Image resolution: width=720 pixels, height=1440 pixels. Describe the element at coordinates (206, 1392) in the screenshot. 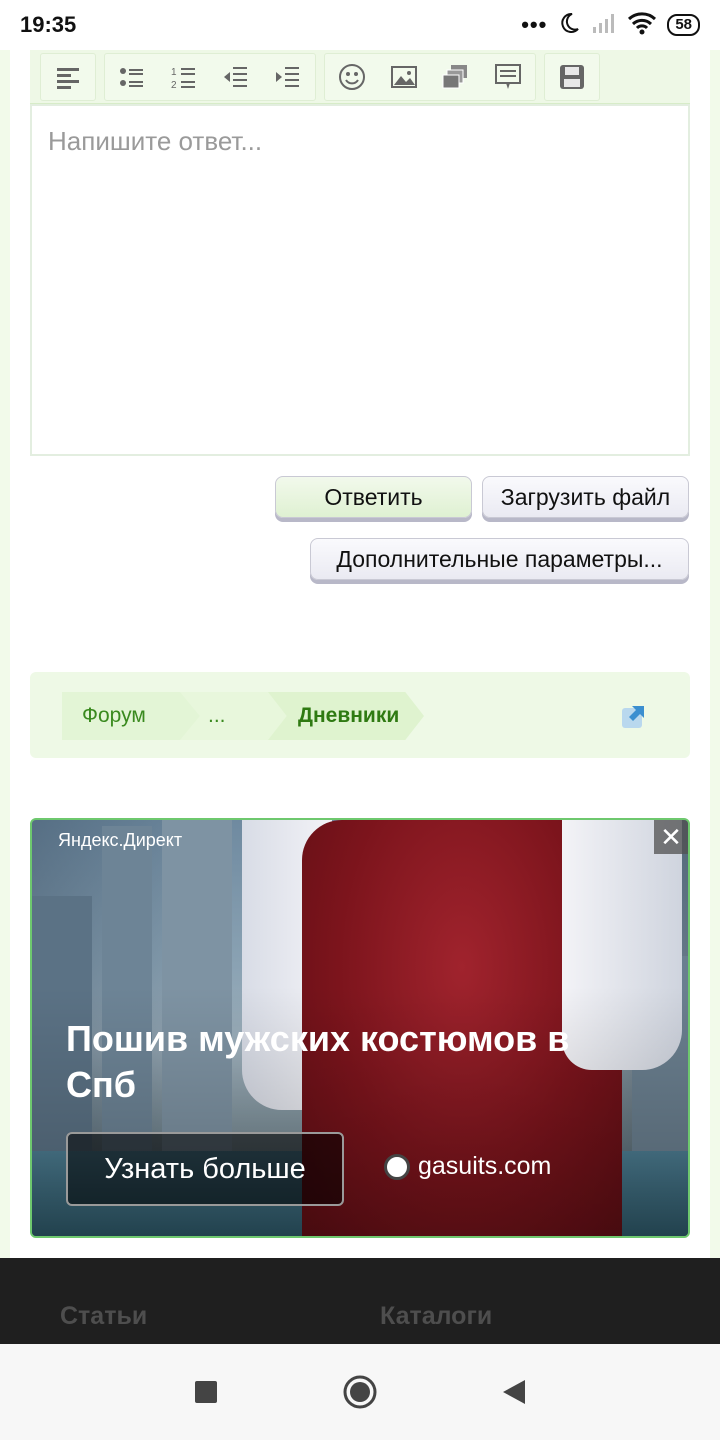

I see `recents-icon` at that location.